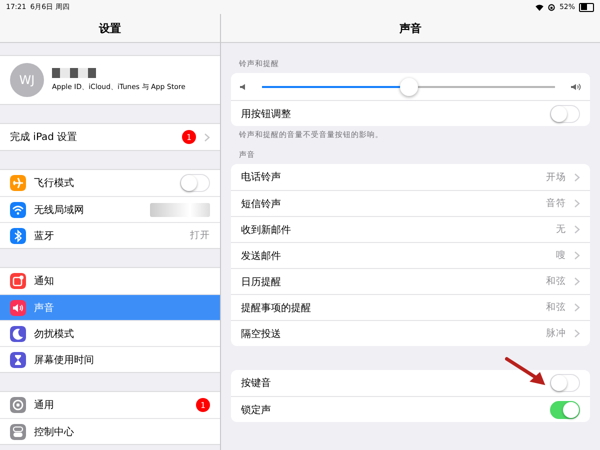 The image size is (600, 450). What do you see at coordinates (526, 372) in the screenshot?
I see `arrow-annotation` at bounding box center [526, 372].